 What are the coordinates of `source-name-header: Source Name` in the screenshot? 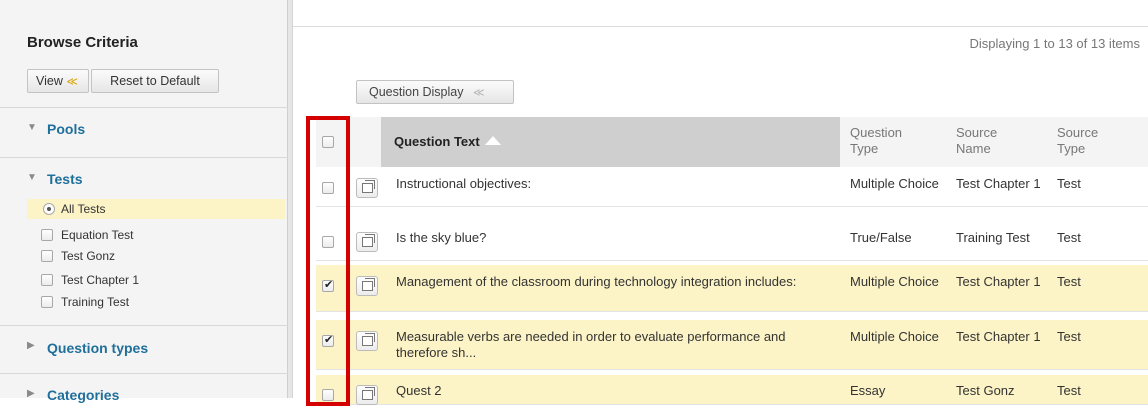 It's located at (976, 141).